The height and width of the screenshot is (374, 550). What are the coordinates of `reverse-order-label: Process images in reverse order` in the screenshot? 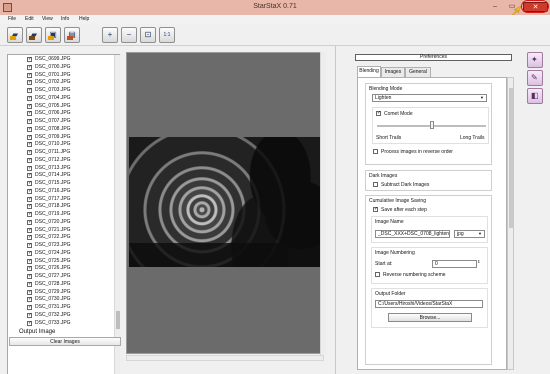 It's located at (417, 152).